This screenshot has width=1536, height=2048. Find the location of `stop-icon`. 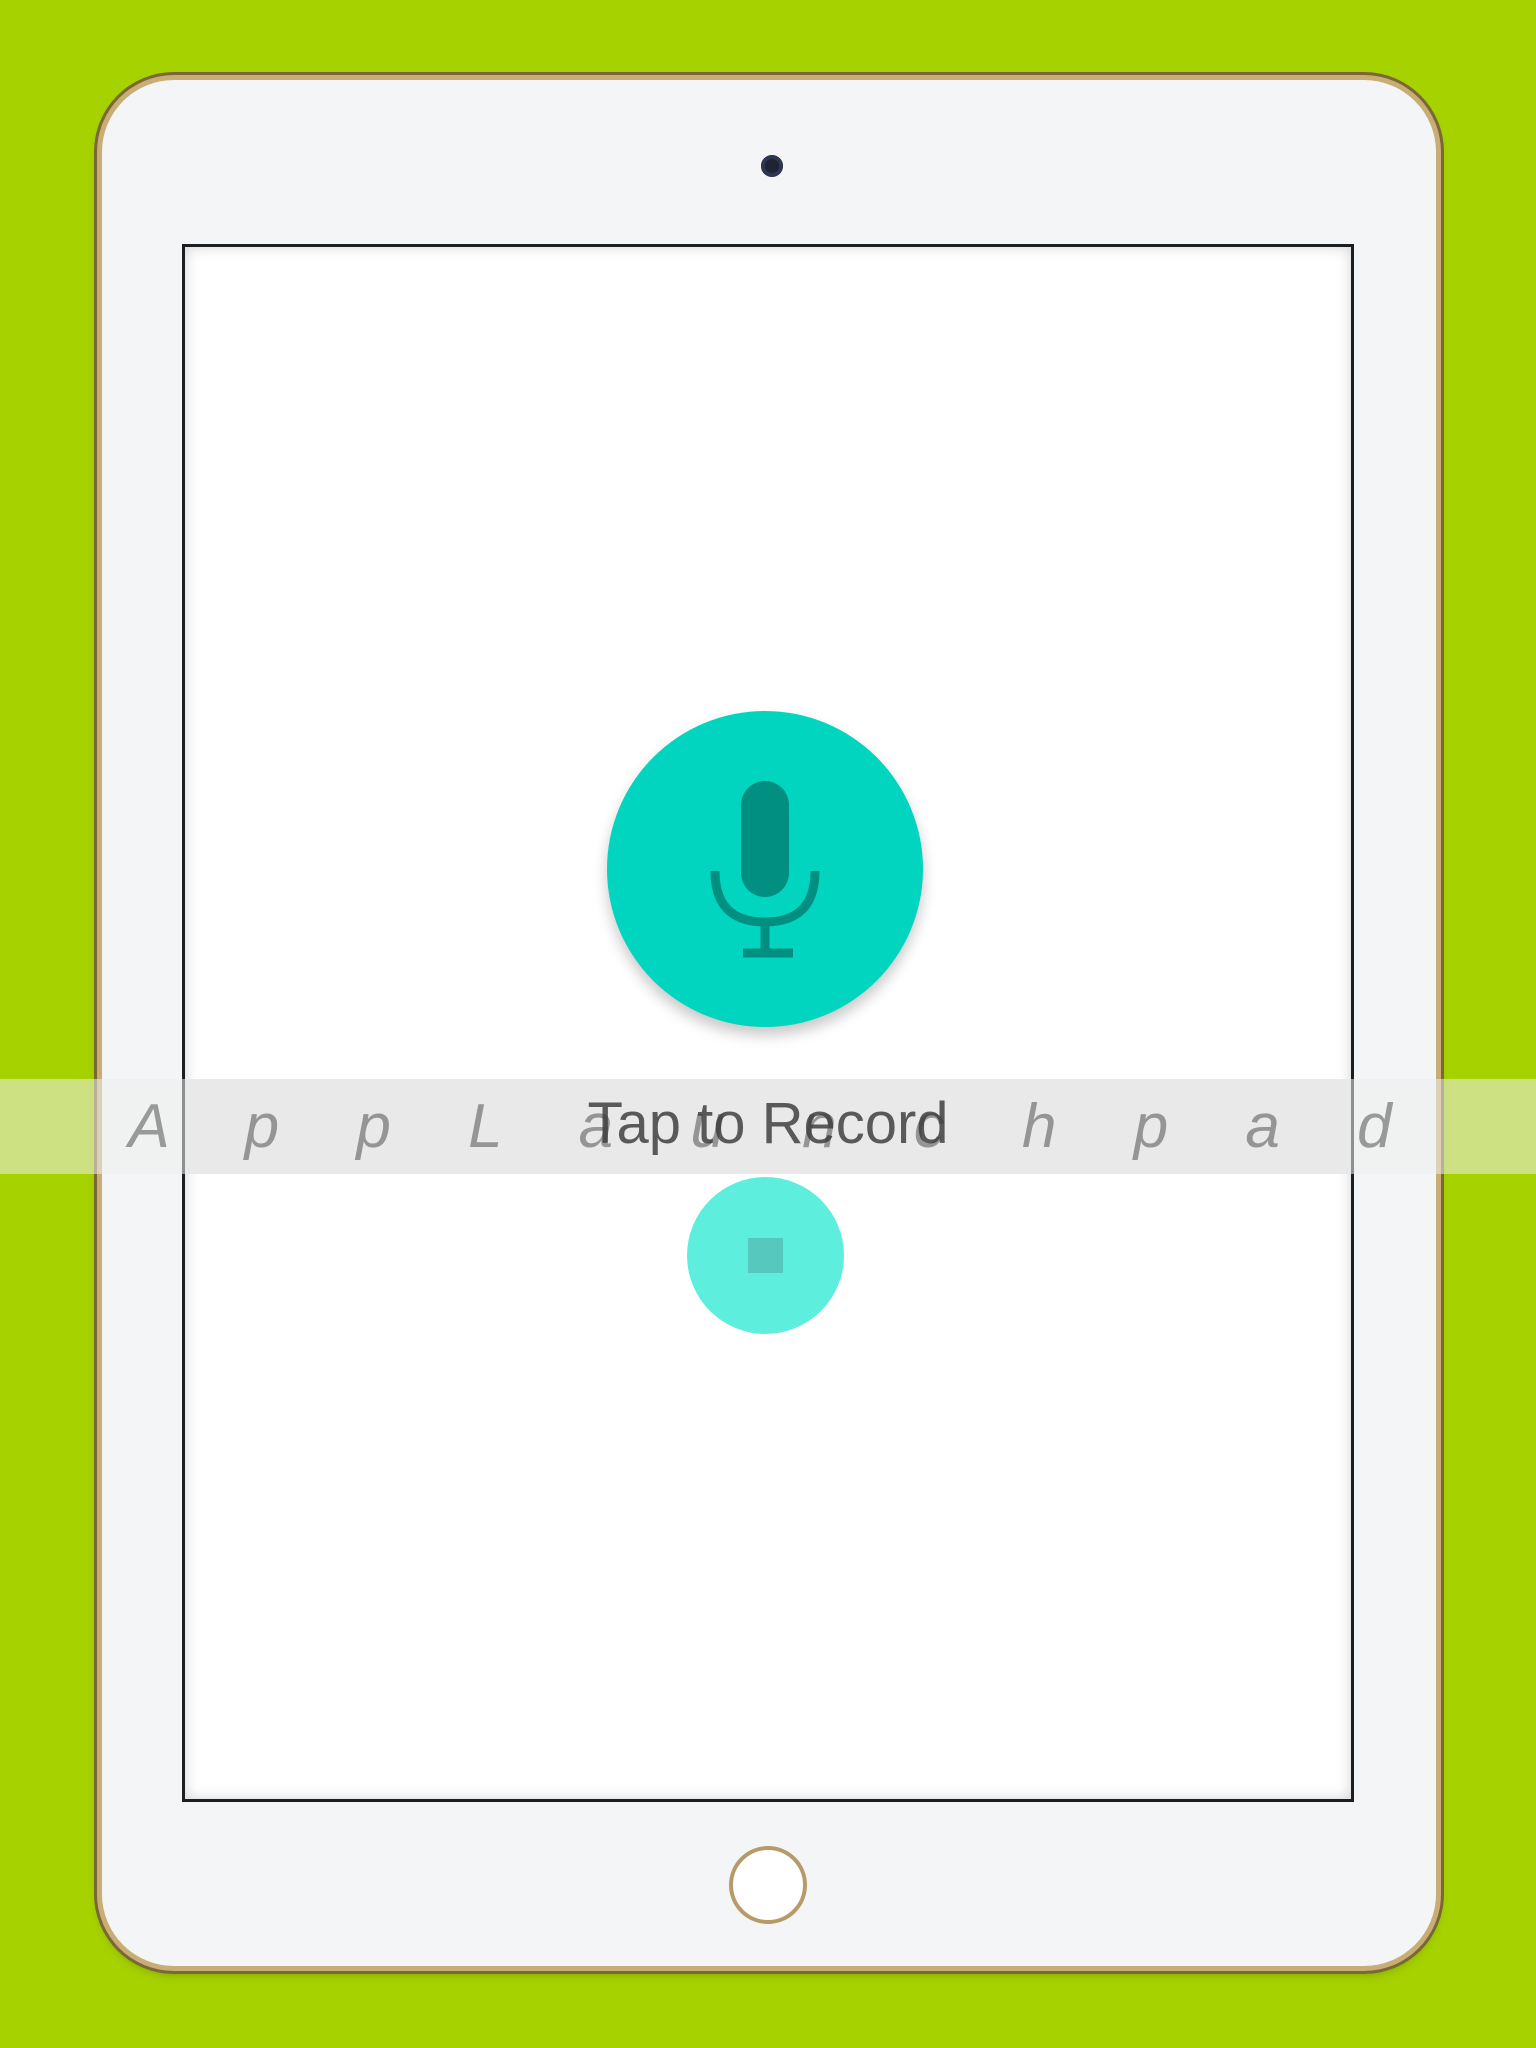

stop-icon is located at coordinates (765, 1255).